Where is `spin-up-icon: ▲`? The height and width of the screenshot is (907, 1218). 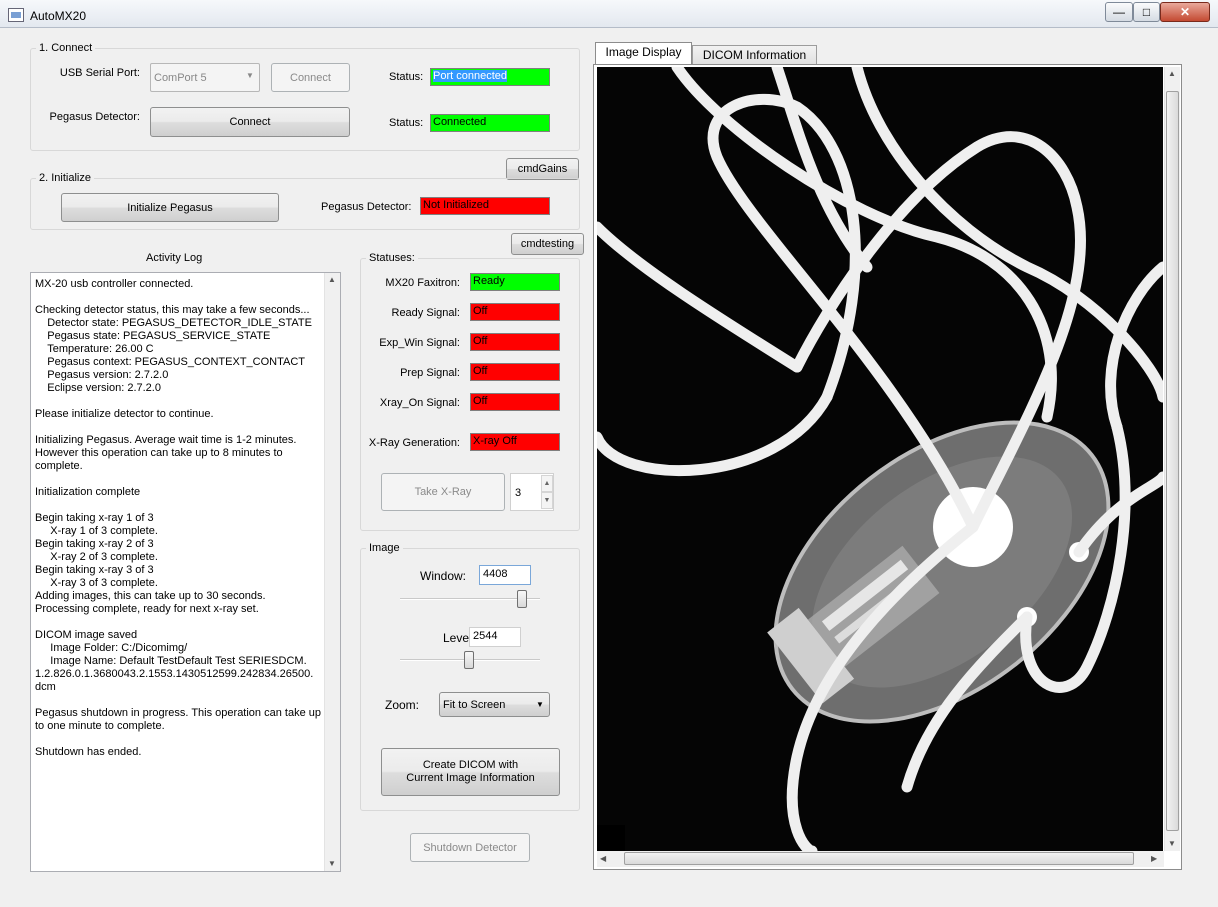 spin-up-icon: ▲ is located at coordinates (547, 483).